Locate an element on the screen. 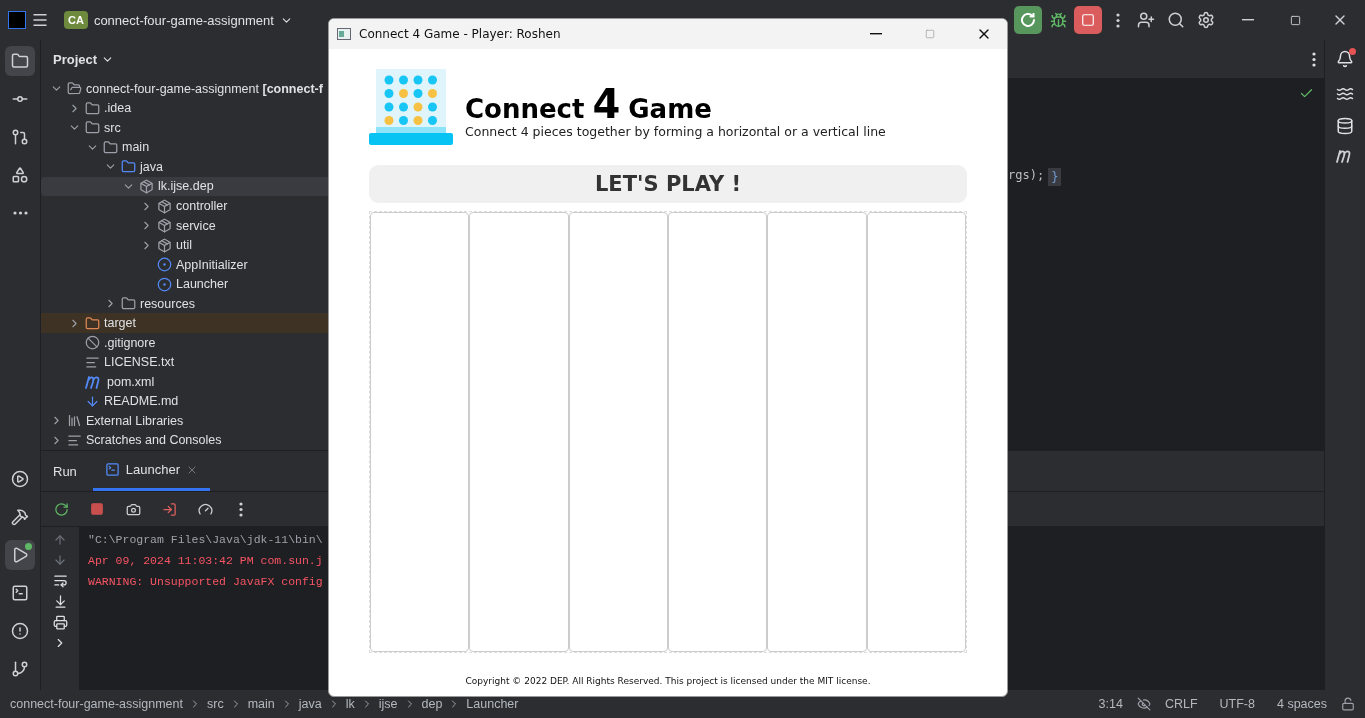  breadcrumb: Launcher is located at coordinates (492, 704).